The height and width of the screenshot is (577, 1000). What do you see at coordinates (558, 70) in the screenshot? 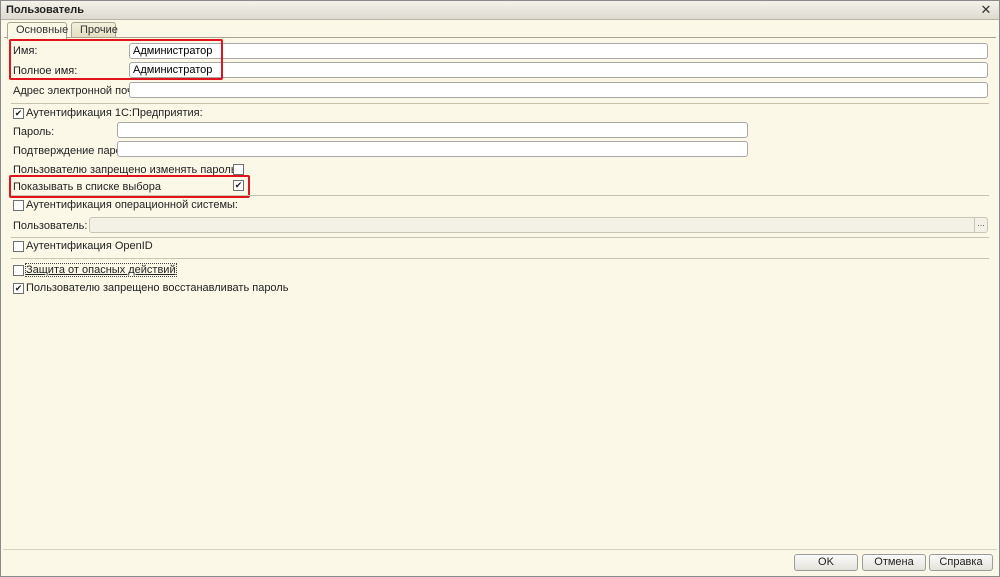
I see `fullname-field: Администратор` at bounding box center [558, 70].